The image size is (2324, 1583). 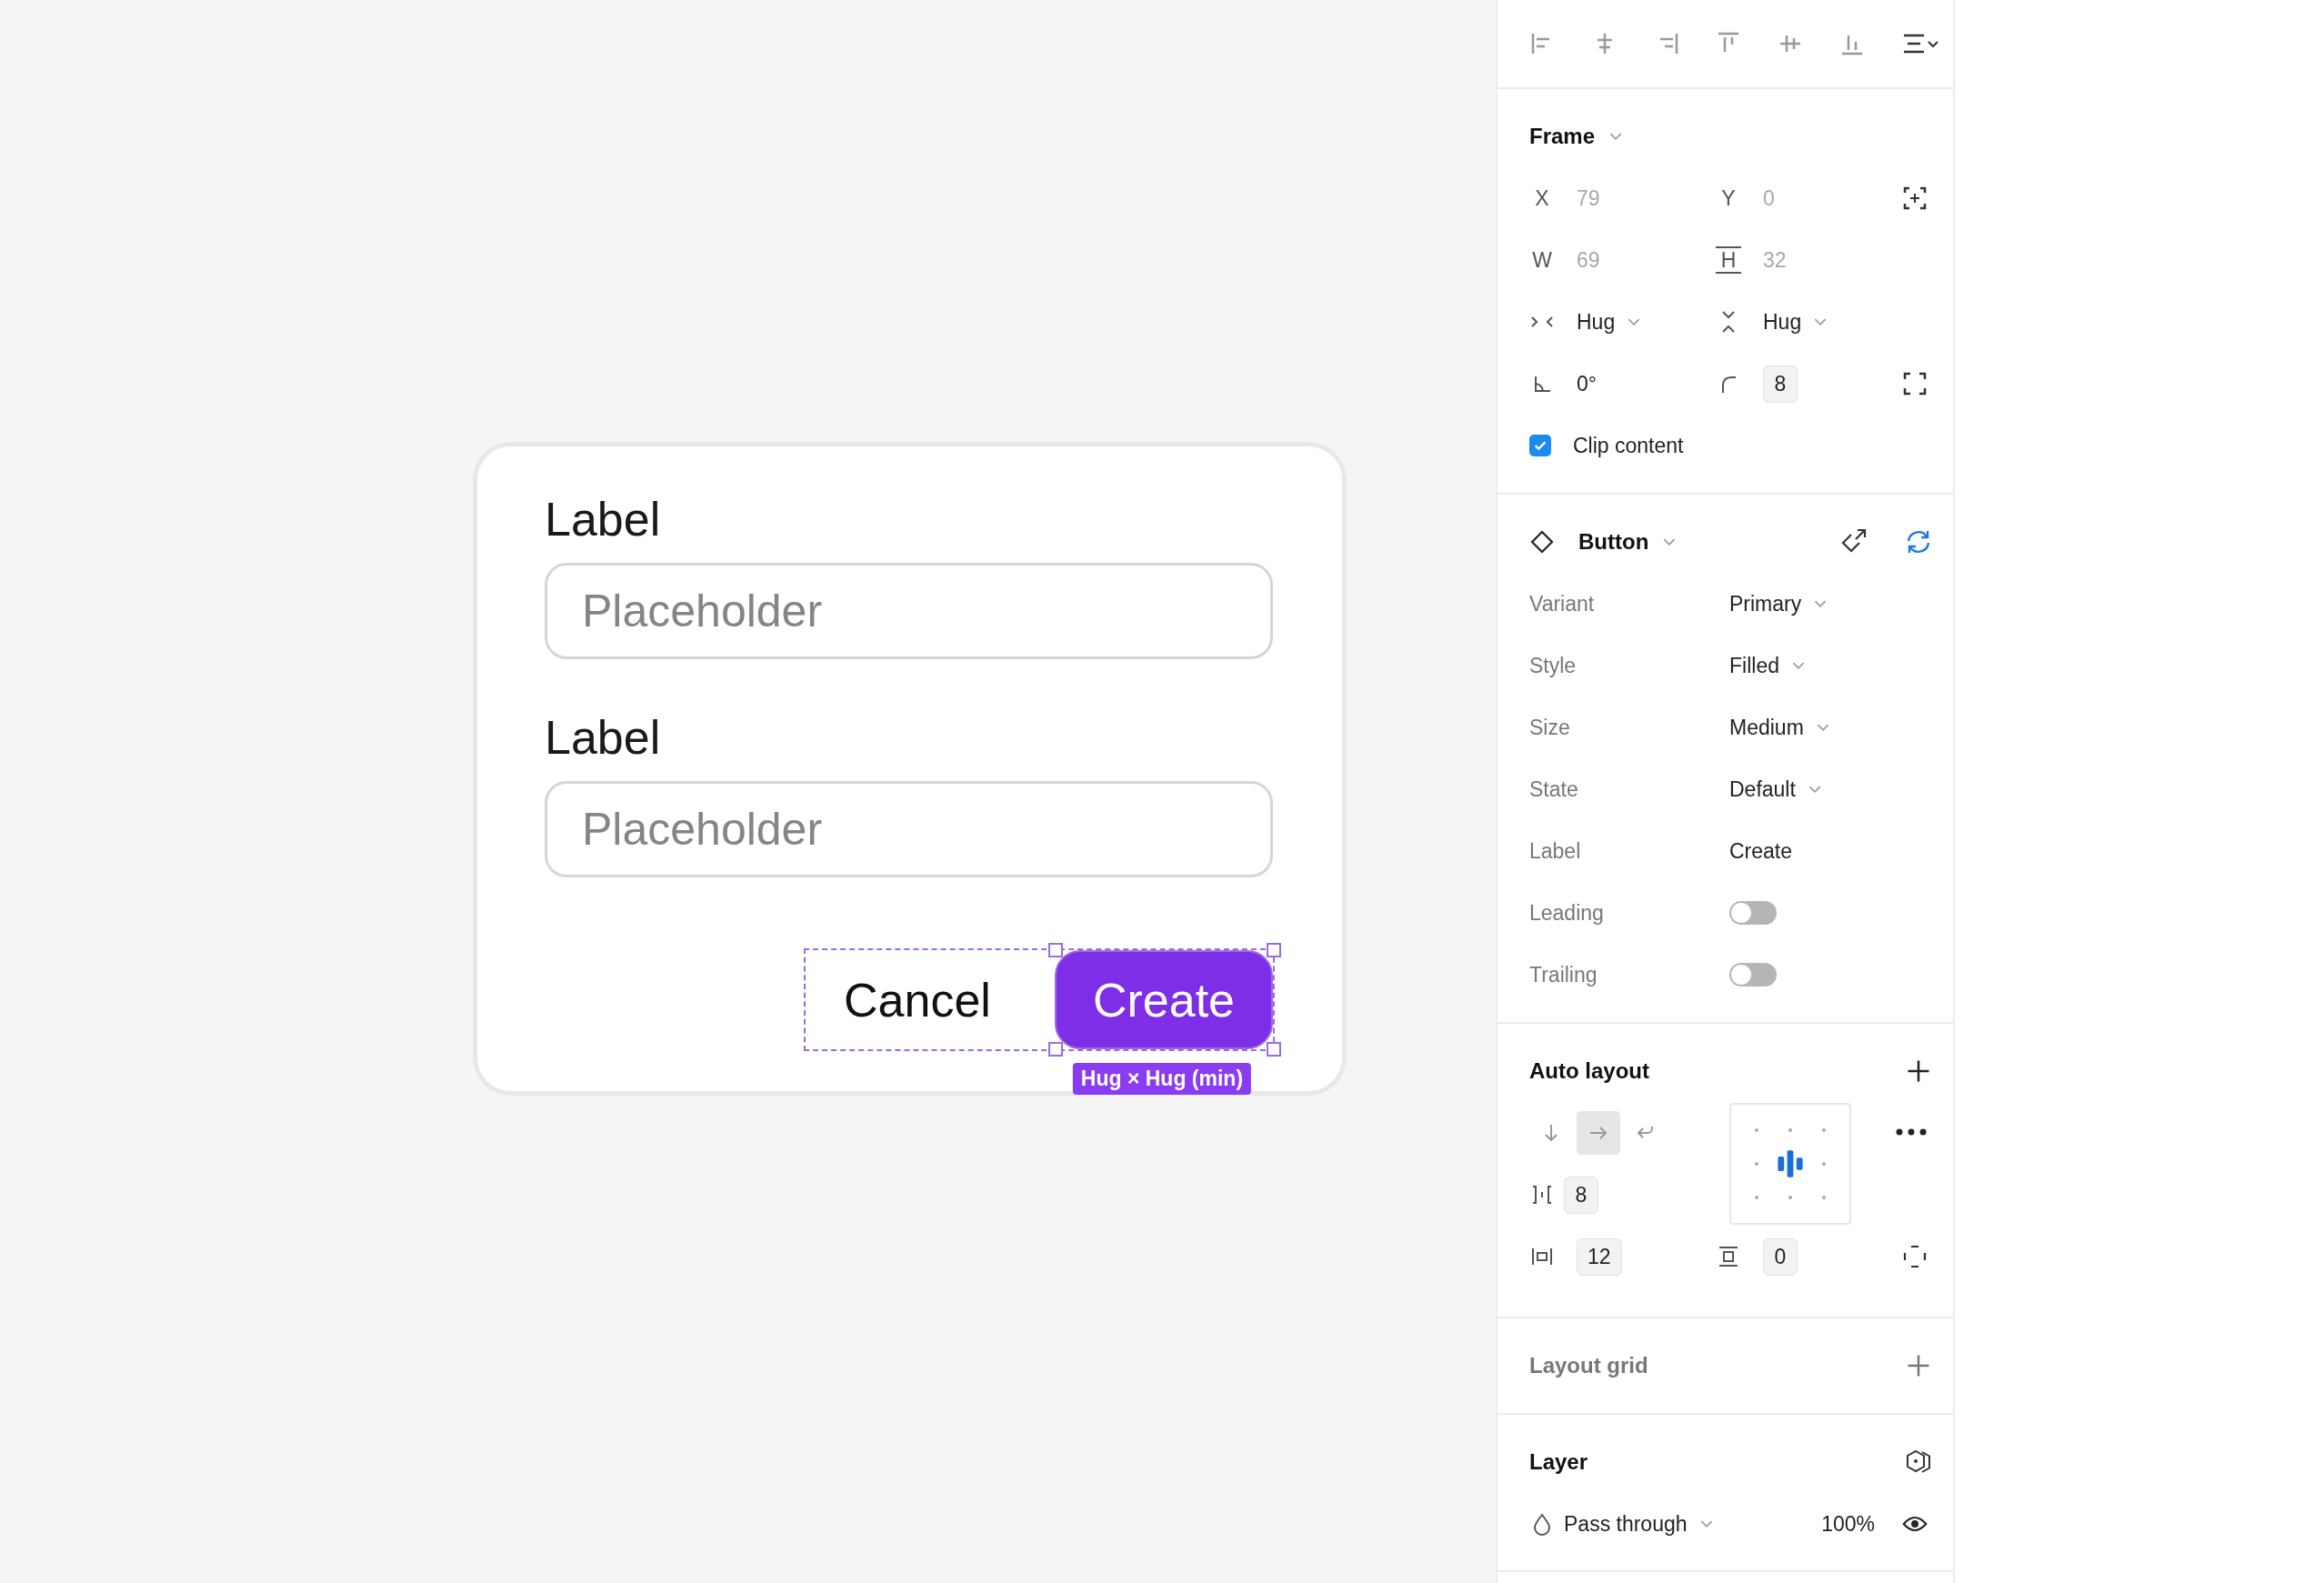 I want to click on property-dropdown: Medium, so click(x=1766, y=727).